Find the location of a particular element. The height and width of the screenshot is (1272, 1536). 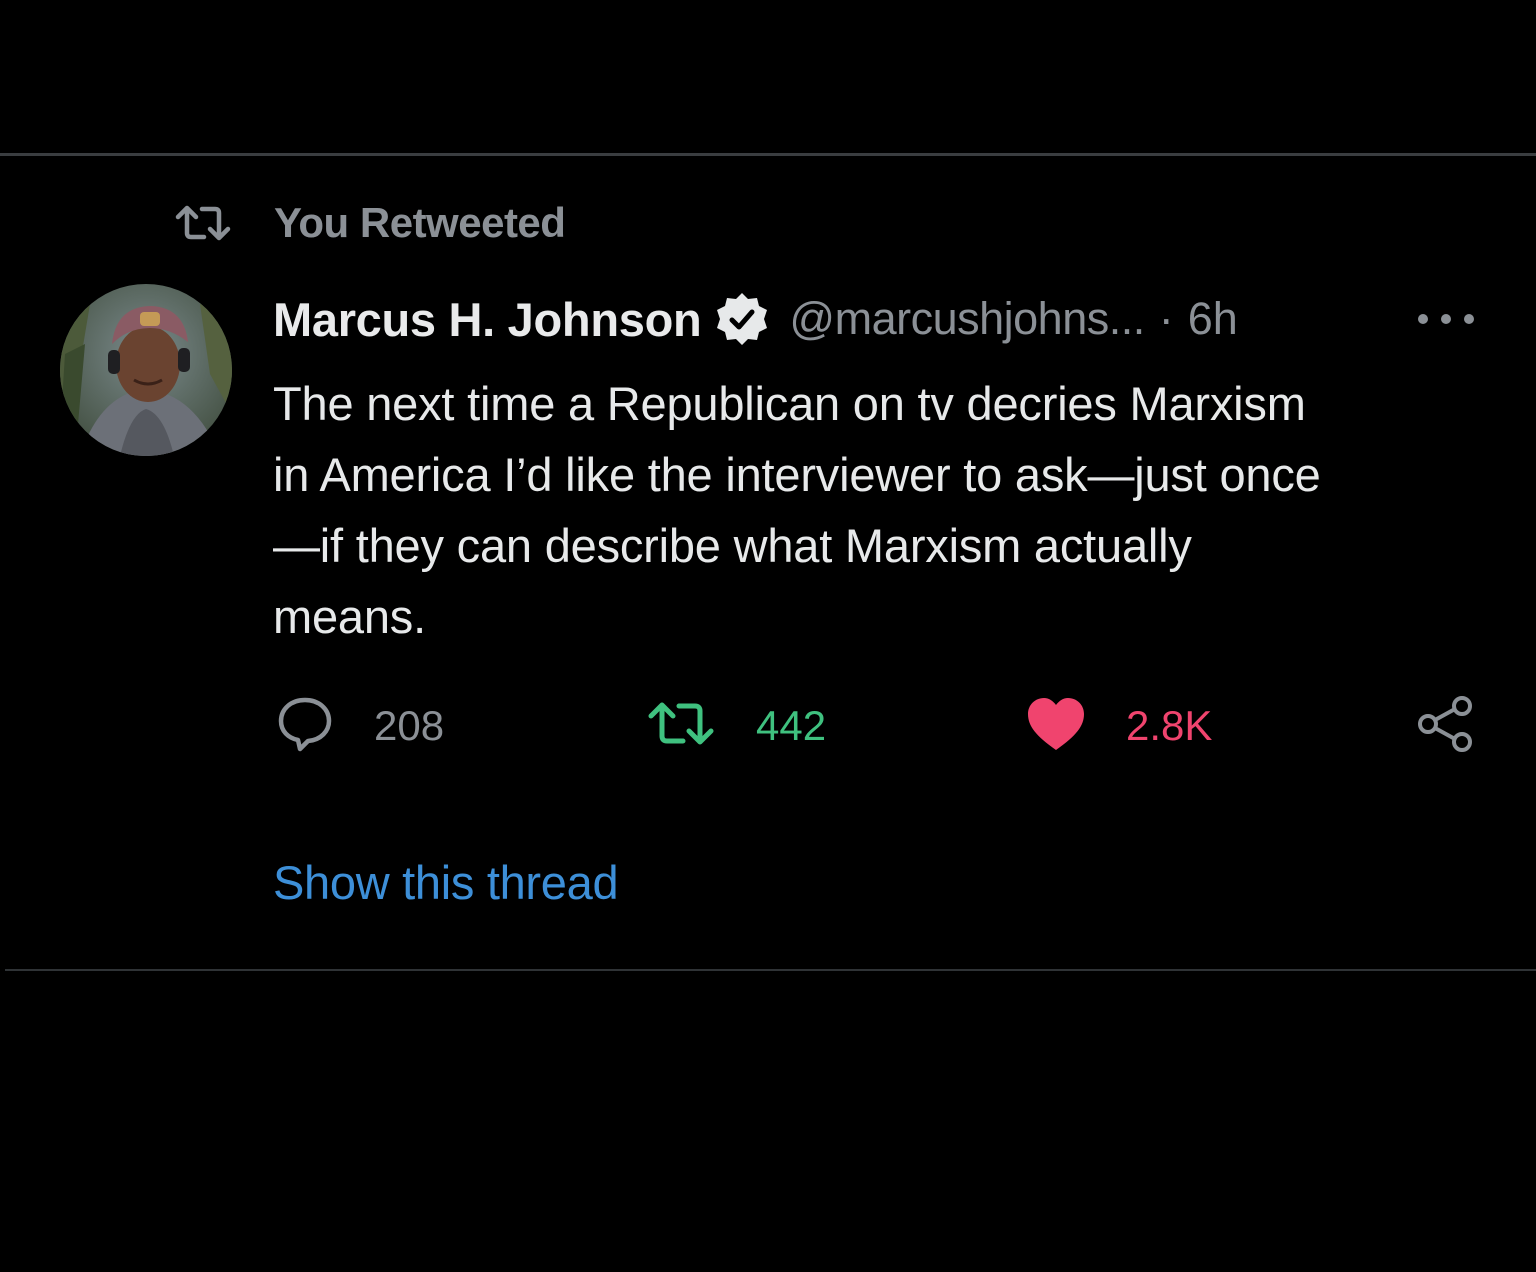

more-options-icon is located at coordinates (1446, 319).